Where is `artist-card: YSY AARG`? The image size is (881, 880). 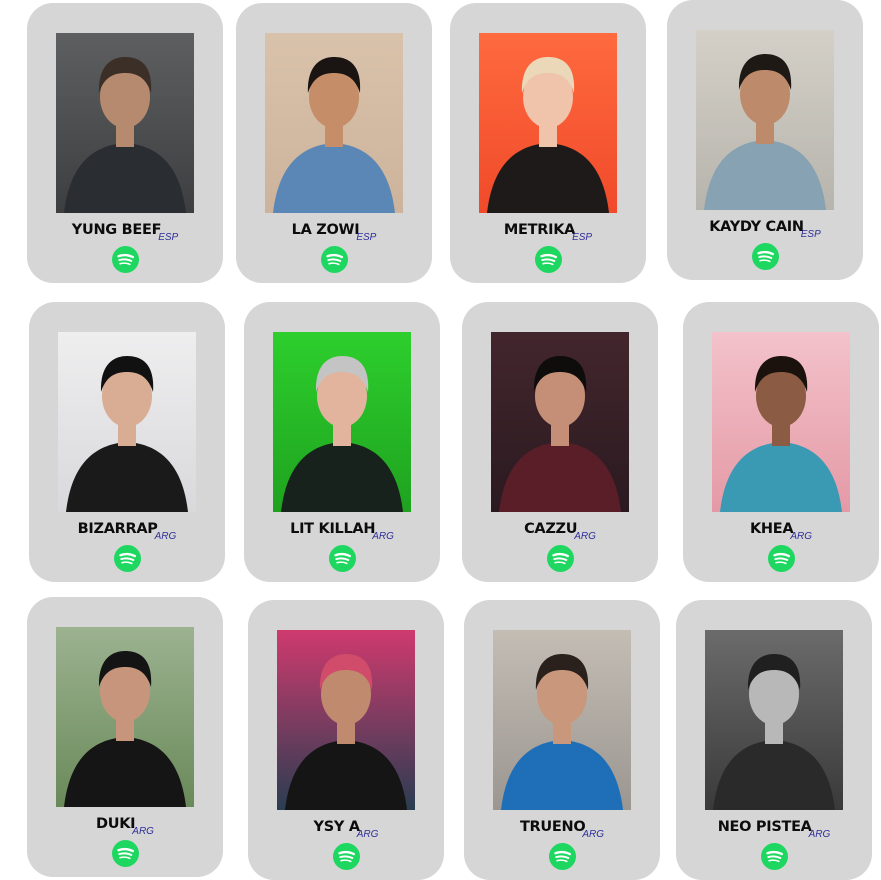
artist-card: YSY AARG is located at coordinates (346, 740).